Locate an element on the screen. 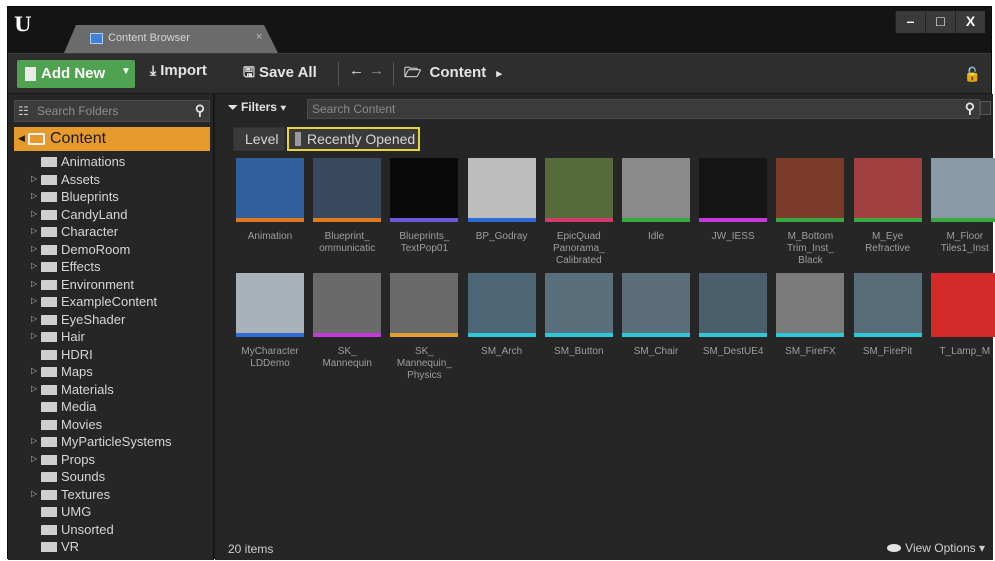  asset-tile: SM_Chair is located at coordinates (656, 328).